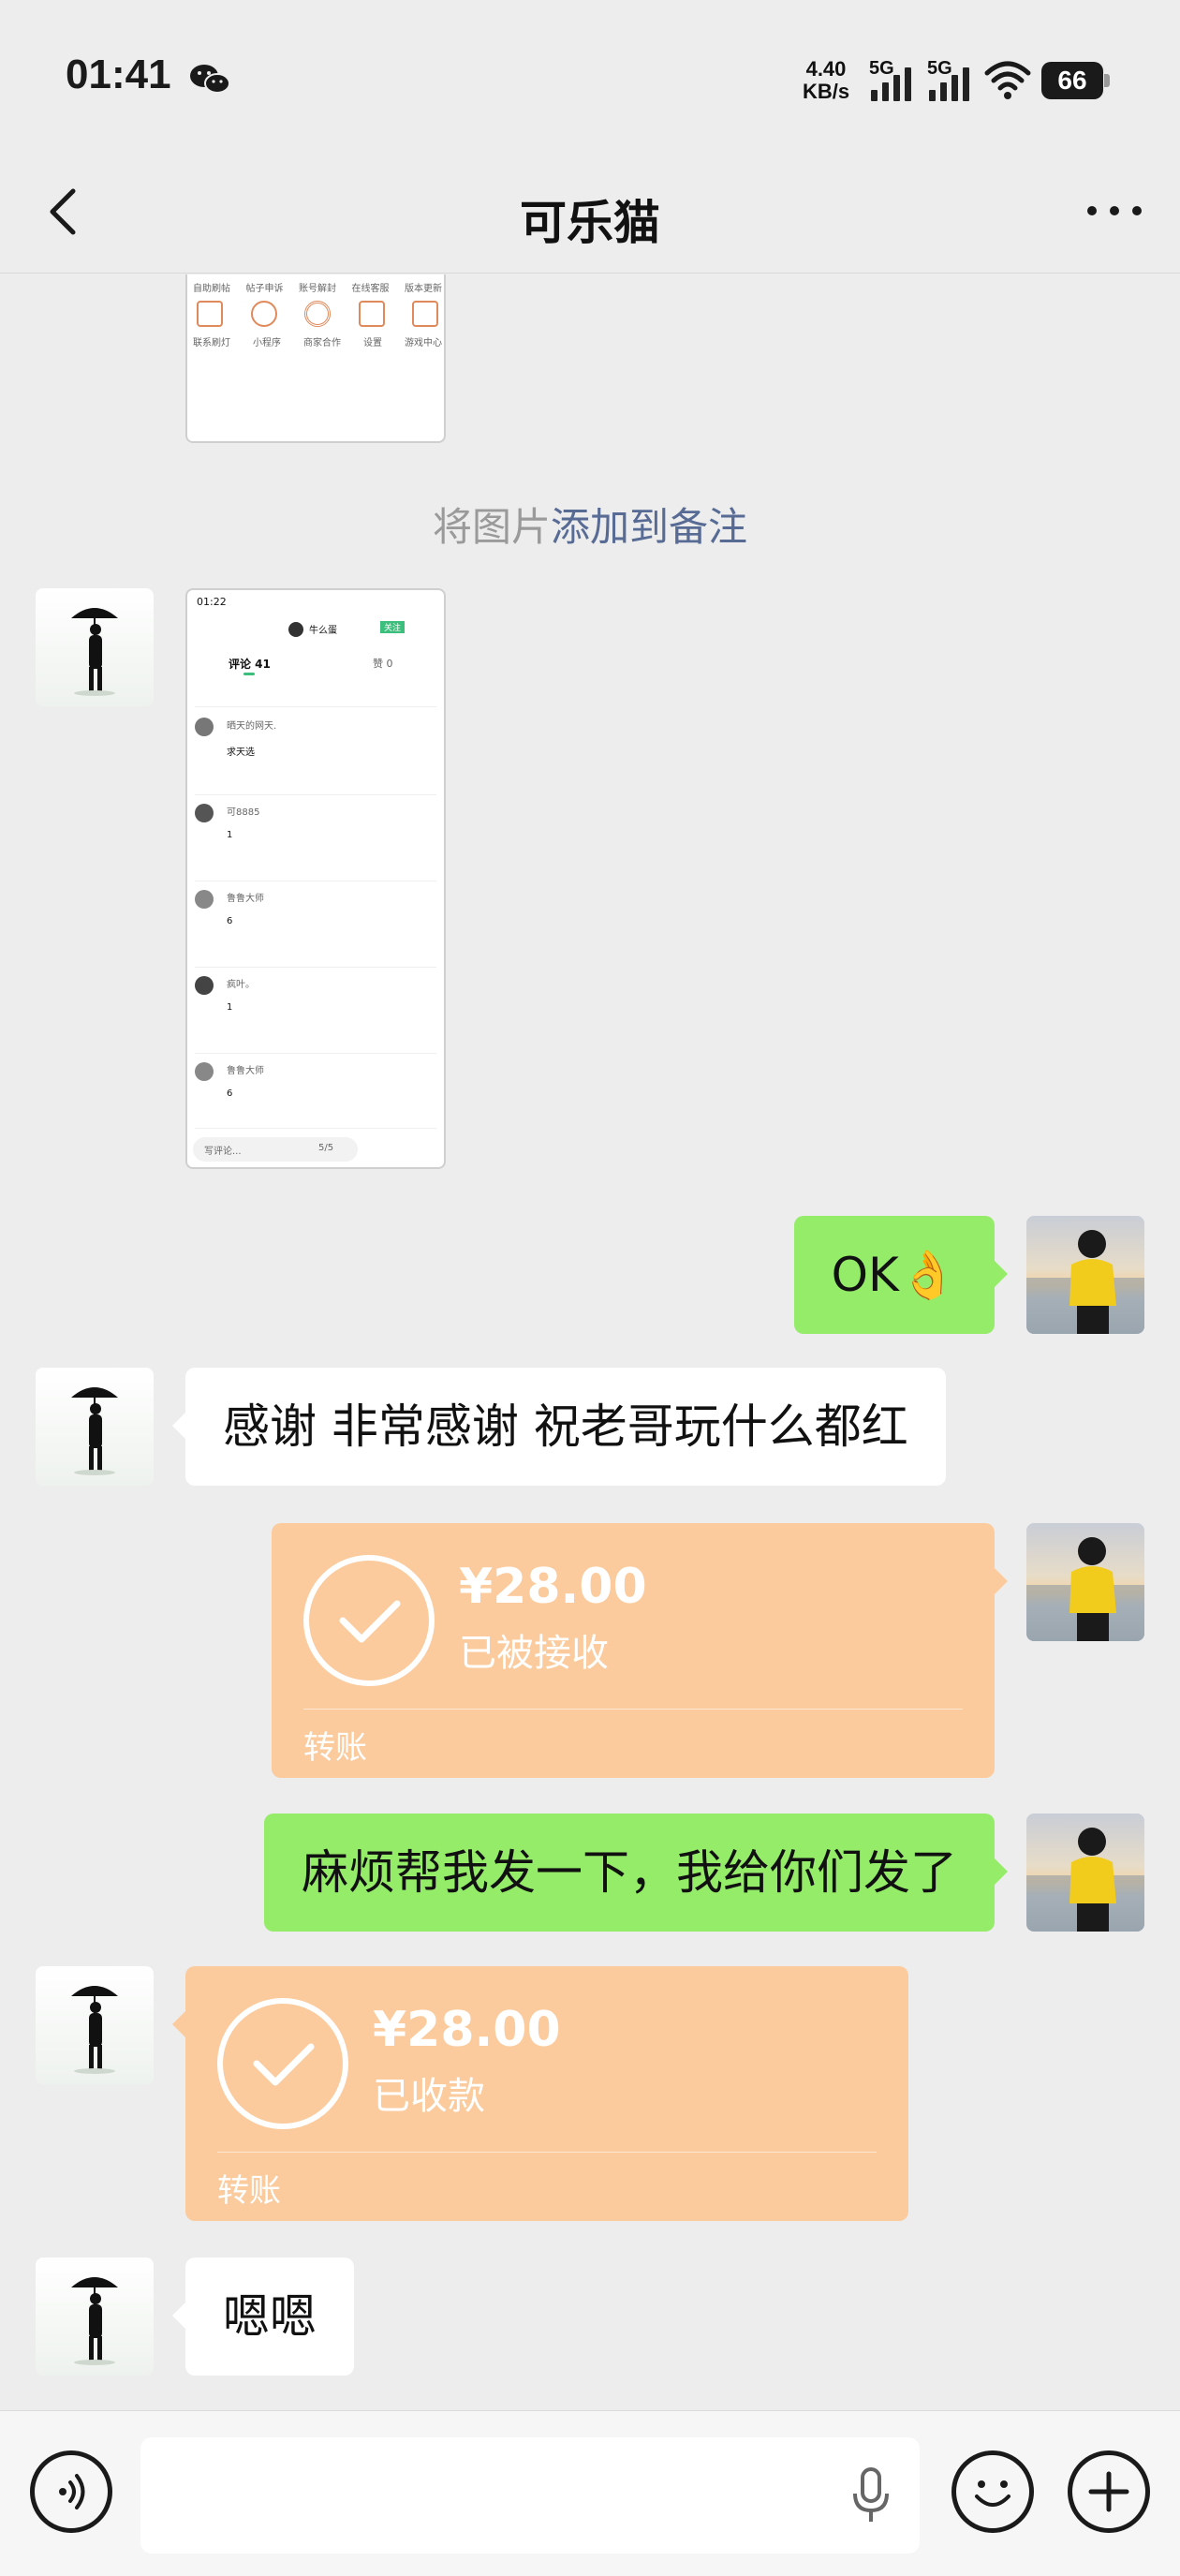 The height and width of the screenshot is (2576, 1180). Describe the element at coordinates (372, 343) in the screenshot. I see `thumb-label: 设置` at that location.